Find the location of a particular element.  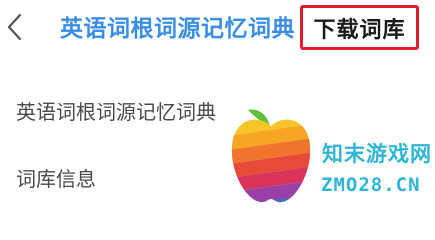

watermark-site-url: ZMO28.CN is located at coordinates (371, 185).